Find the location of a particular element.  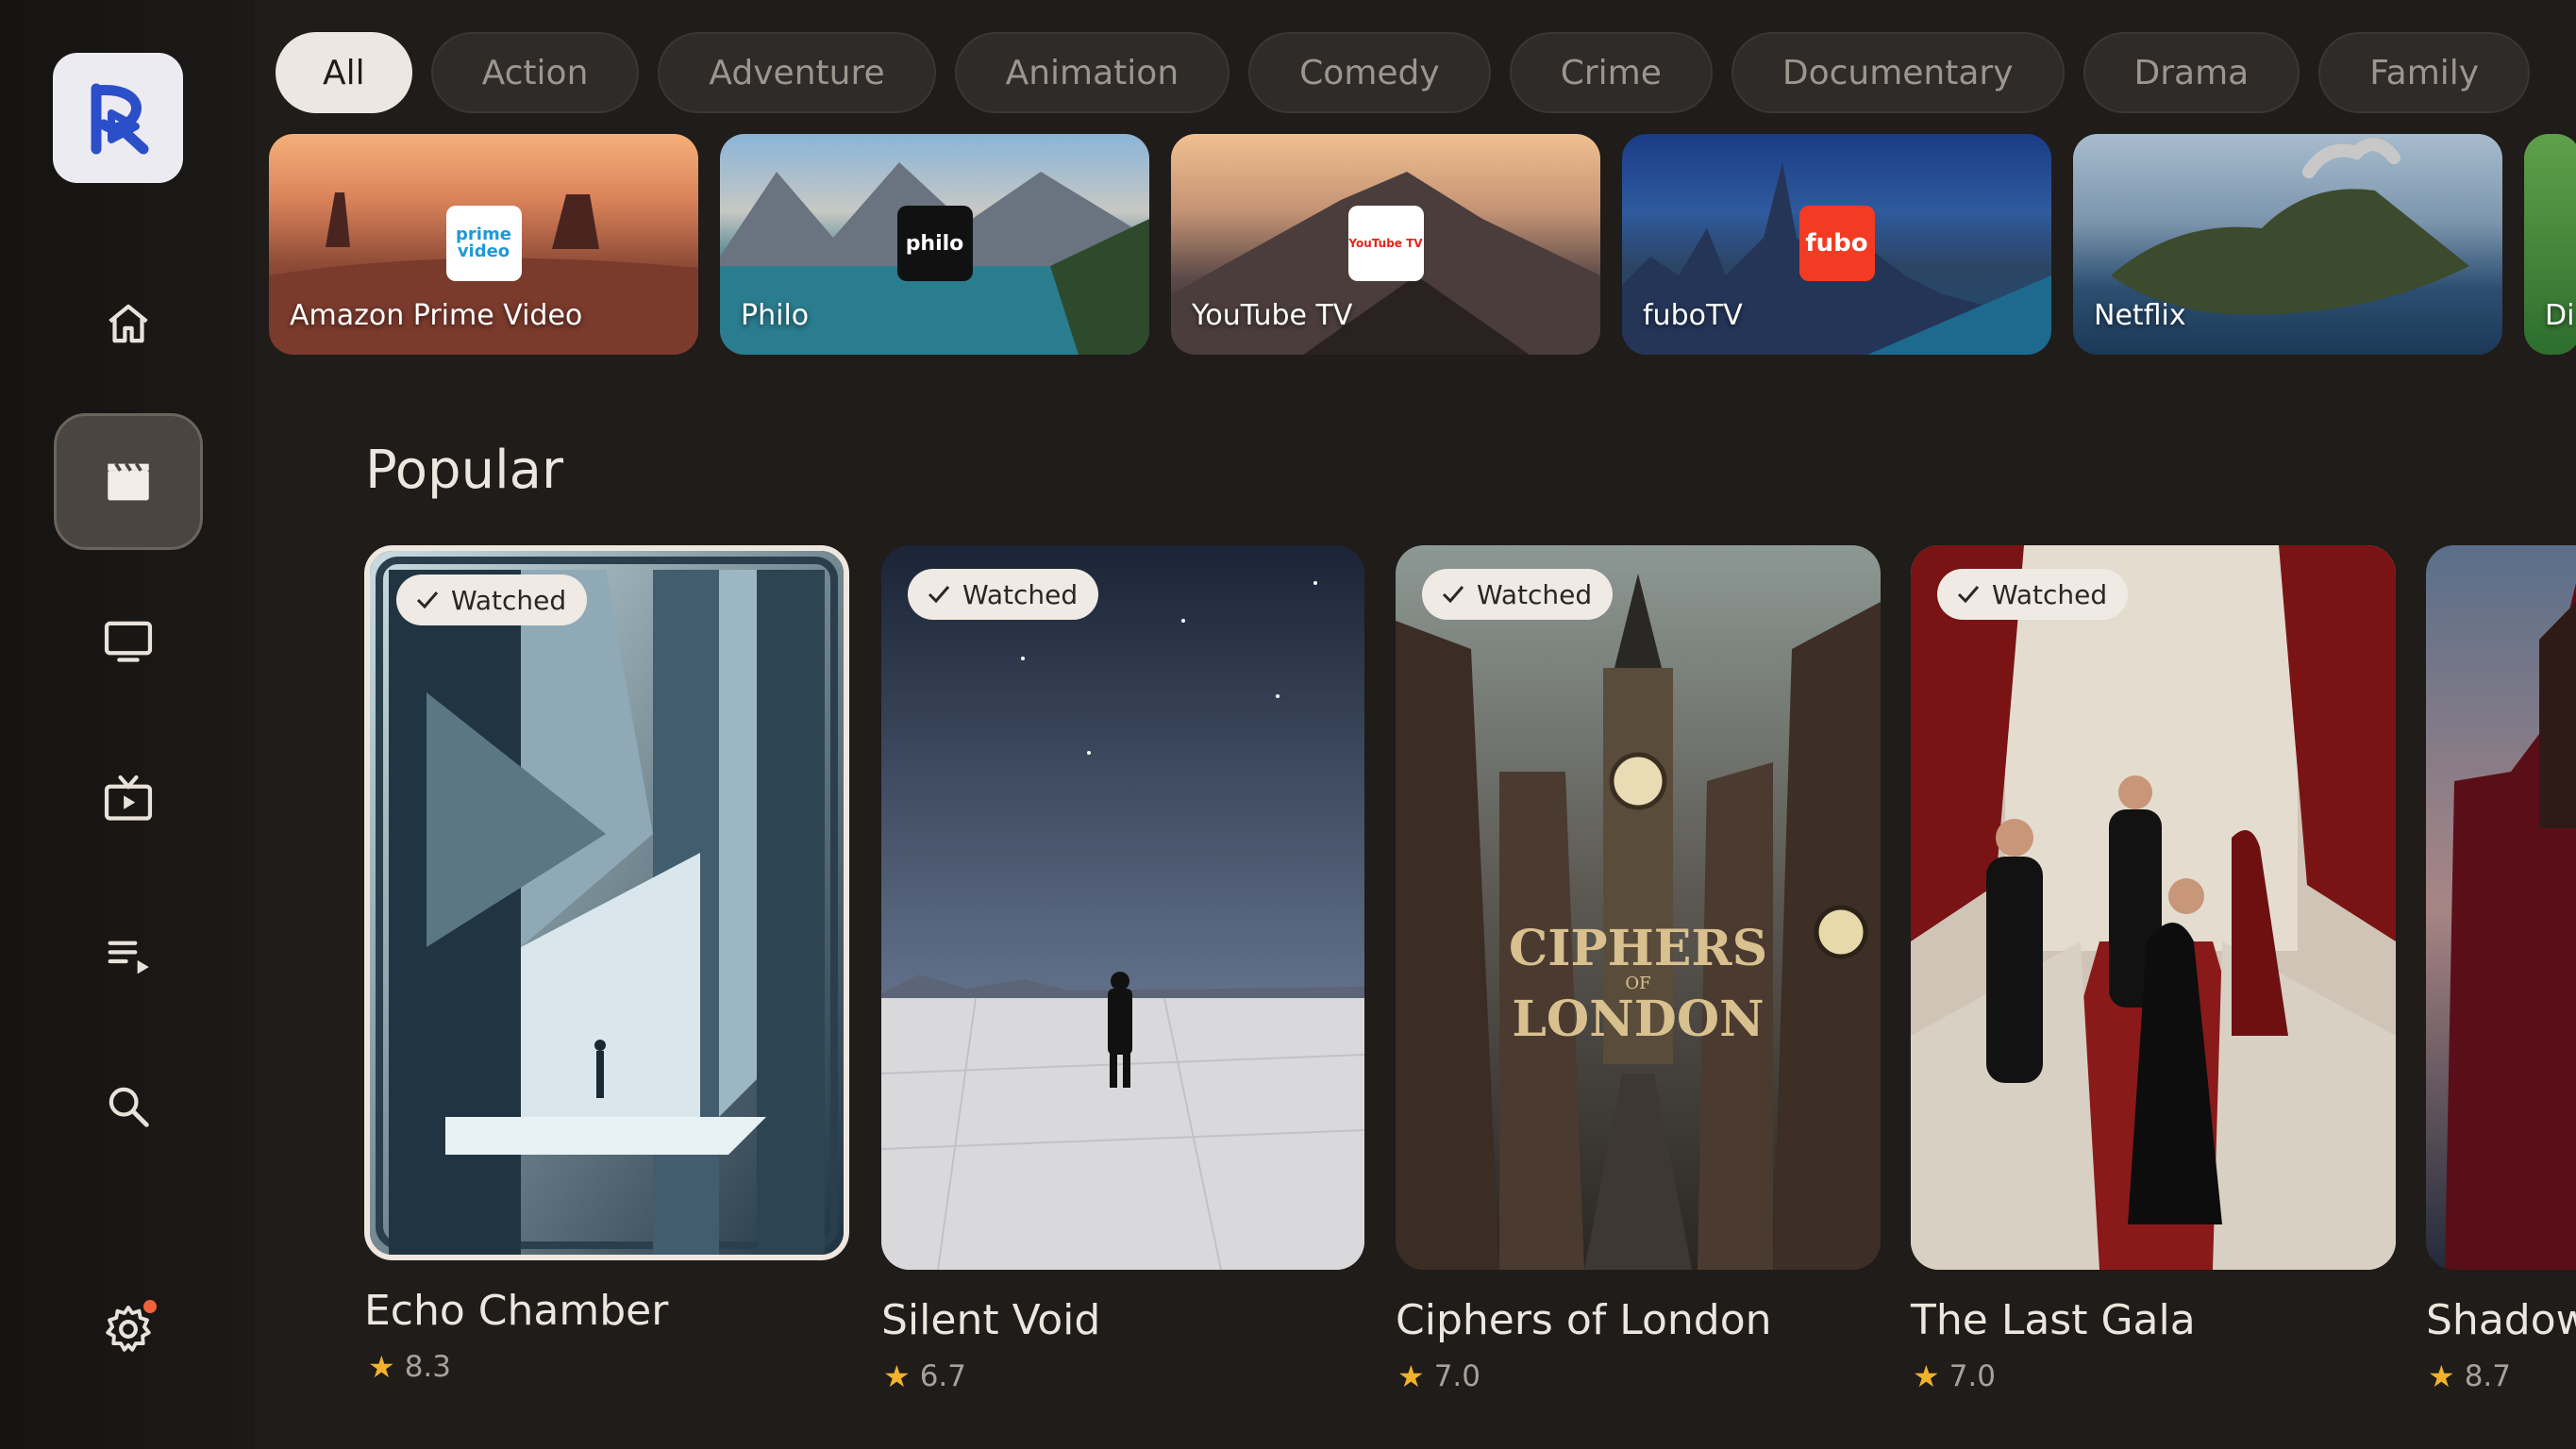

nav-search is located at coordinates (128, 1106).